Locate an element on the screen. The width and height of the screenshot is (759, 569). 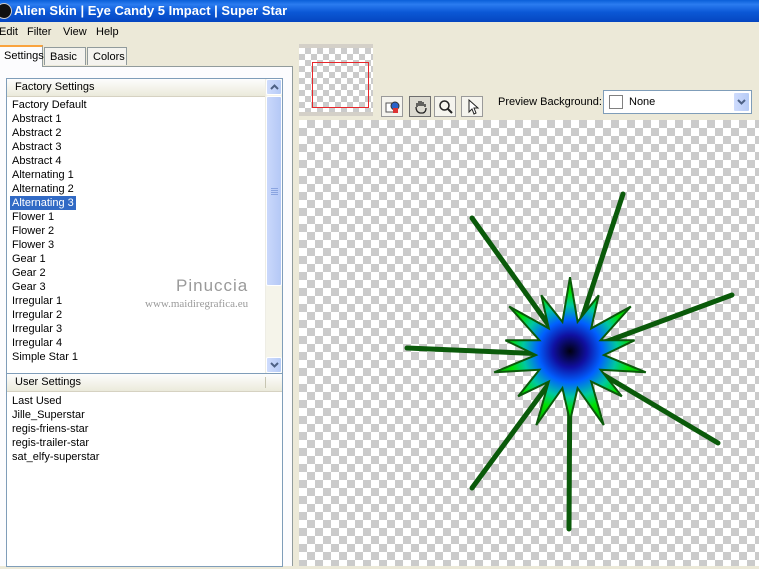
factory-preset-item: Abstract 1 is located at coordinates (37, 119).